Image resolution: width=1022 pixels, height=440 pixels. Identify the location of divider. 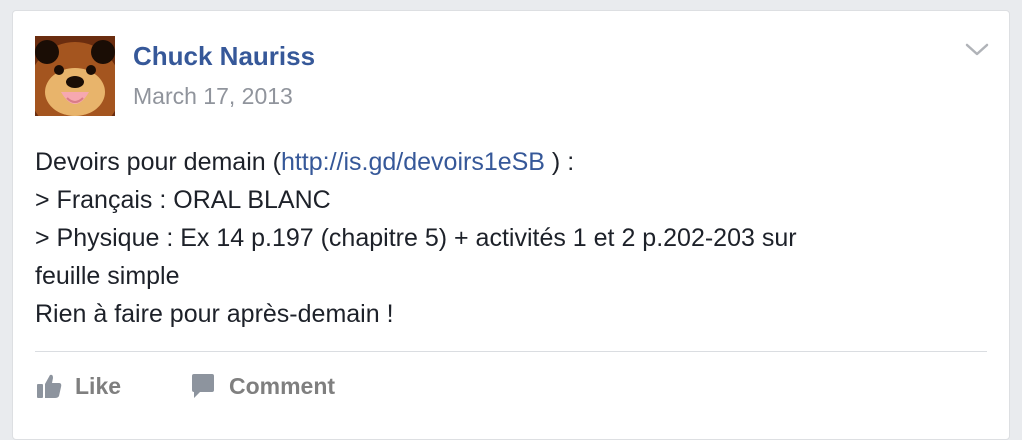
(511, 351).